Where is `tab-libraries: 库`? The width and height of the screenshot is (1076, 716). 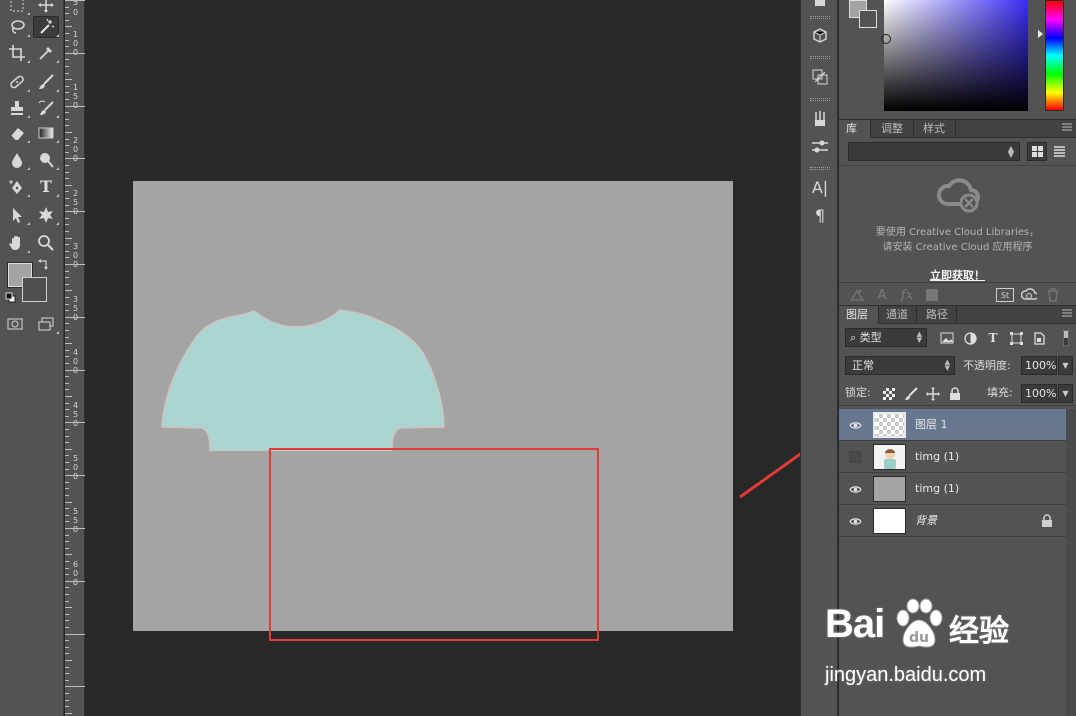
tab-libraries: 库 is located at coordinates (855, 129).